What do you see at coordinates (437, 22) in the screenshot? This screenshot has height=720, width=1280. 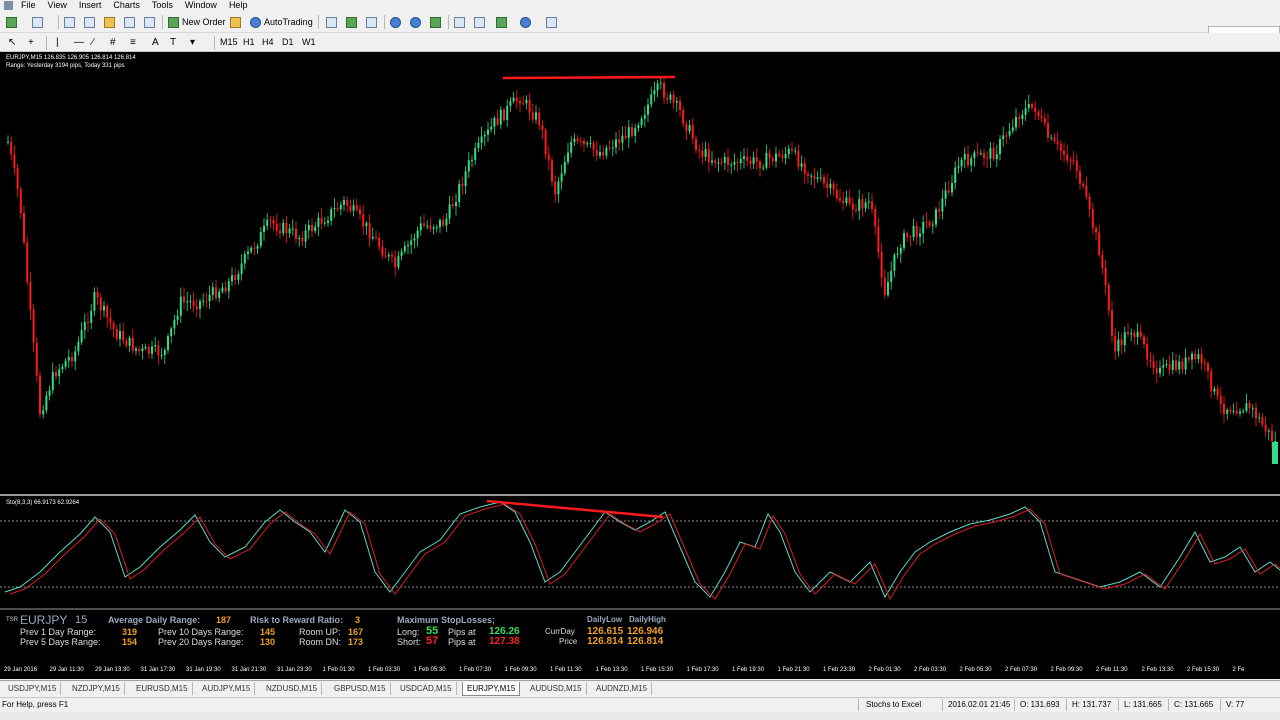 I see `tile-windows-button` at bounding box center [437, 22].